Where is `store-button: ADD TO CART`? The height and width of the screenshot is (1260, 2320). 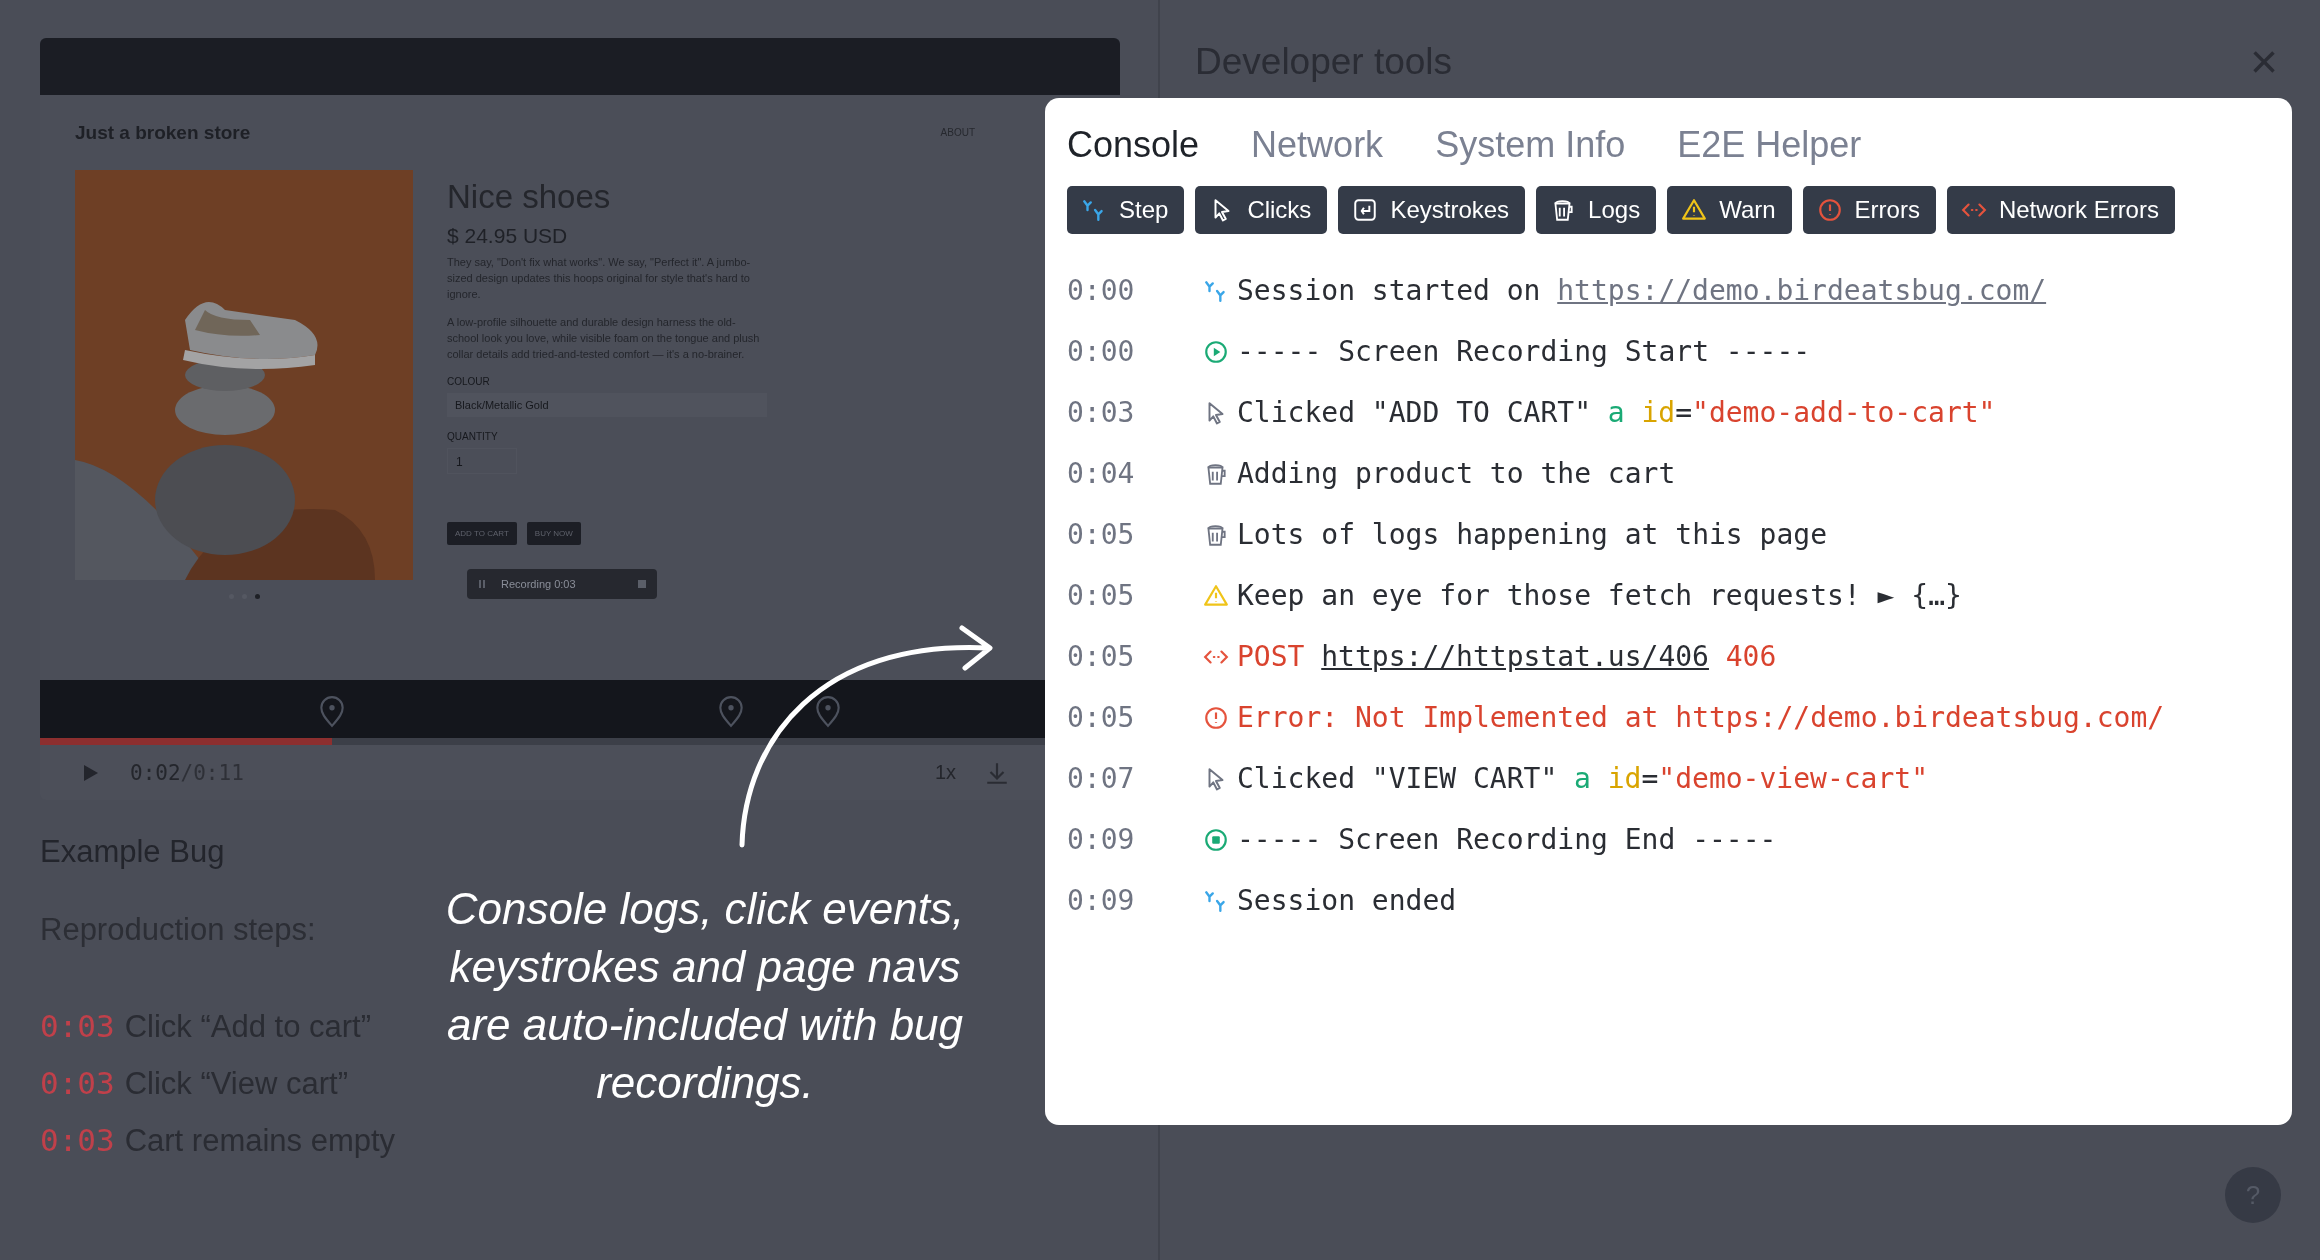 store-button: ADD TO CART is located at coordinates (482, 533).